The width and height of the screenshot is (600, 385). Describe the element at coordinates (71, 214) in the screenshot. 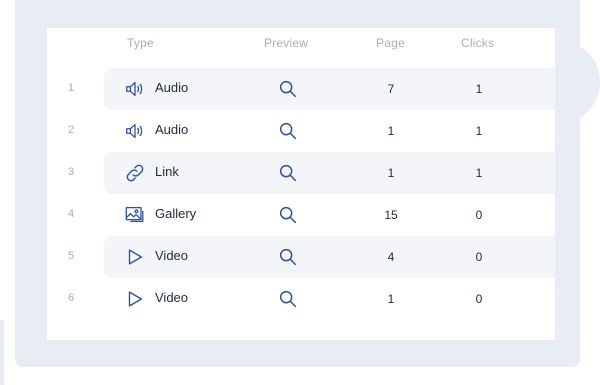

I see `row-index: 4` at that location.